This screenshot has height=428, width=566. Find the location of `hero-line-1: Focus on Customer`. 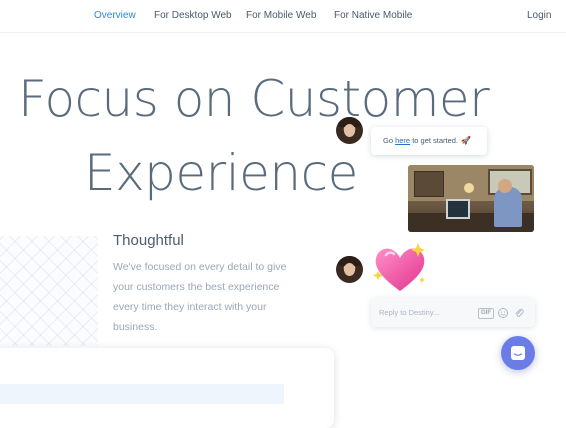

hero-line-1: Focus on Customer is located at coordinates (254, 99).